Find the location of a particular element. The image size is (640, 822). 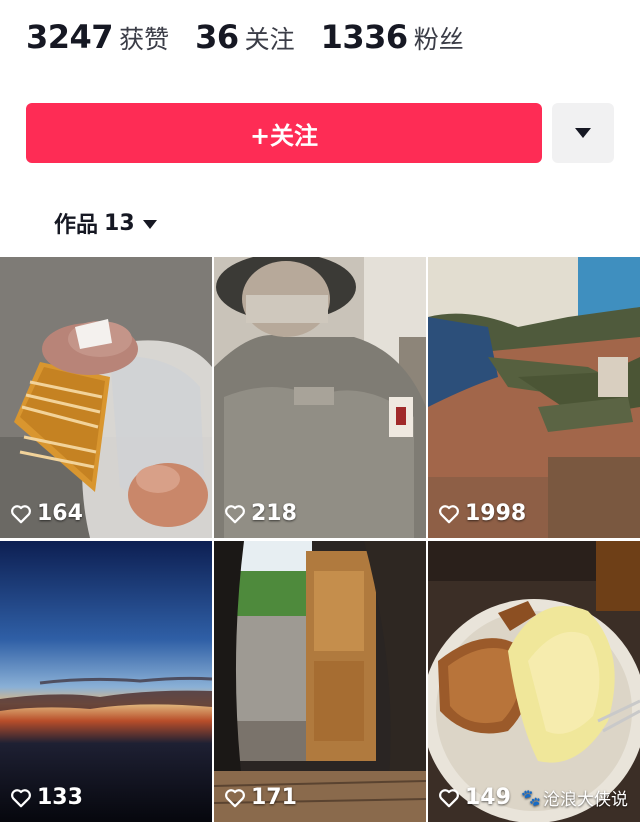

video-thumbnail: 171 is located at coordinates (320, 681).